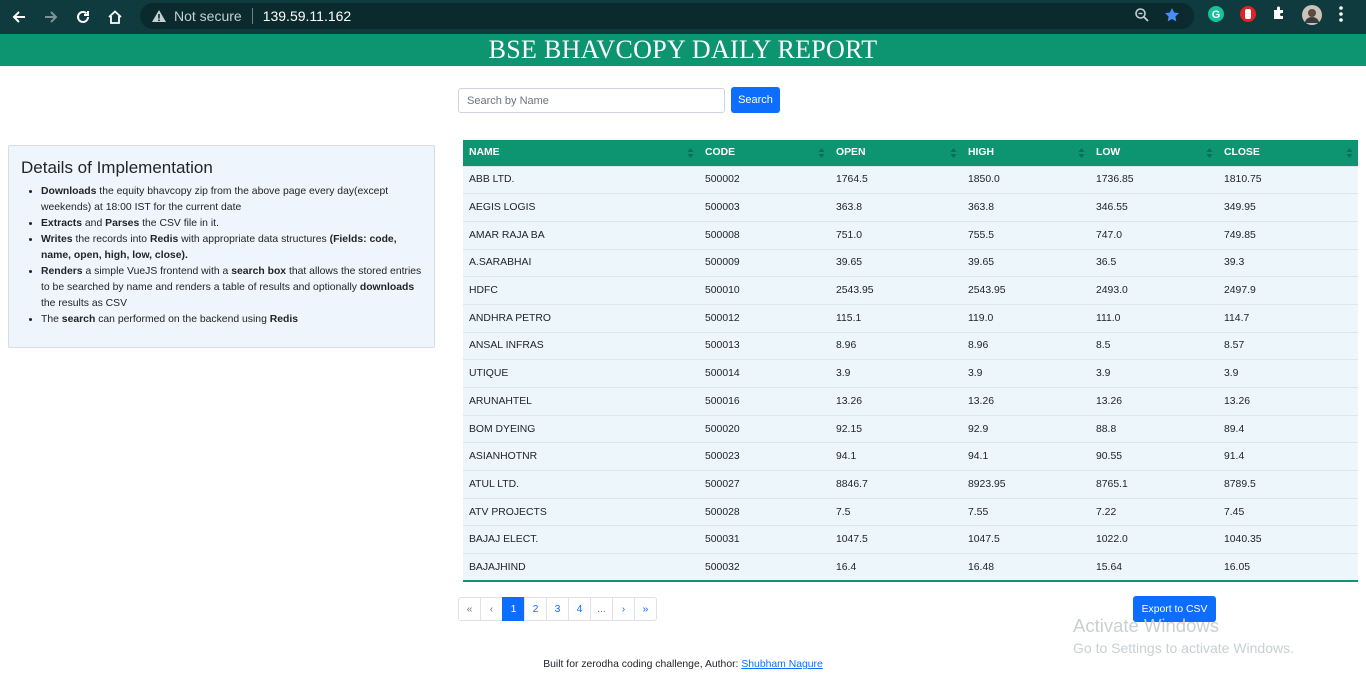 The image size is (1366, 689). I want to click on table-cell-high: 8923.95, so click(1026, 484).